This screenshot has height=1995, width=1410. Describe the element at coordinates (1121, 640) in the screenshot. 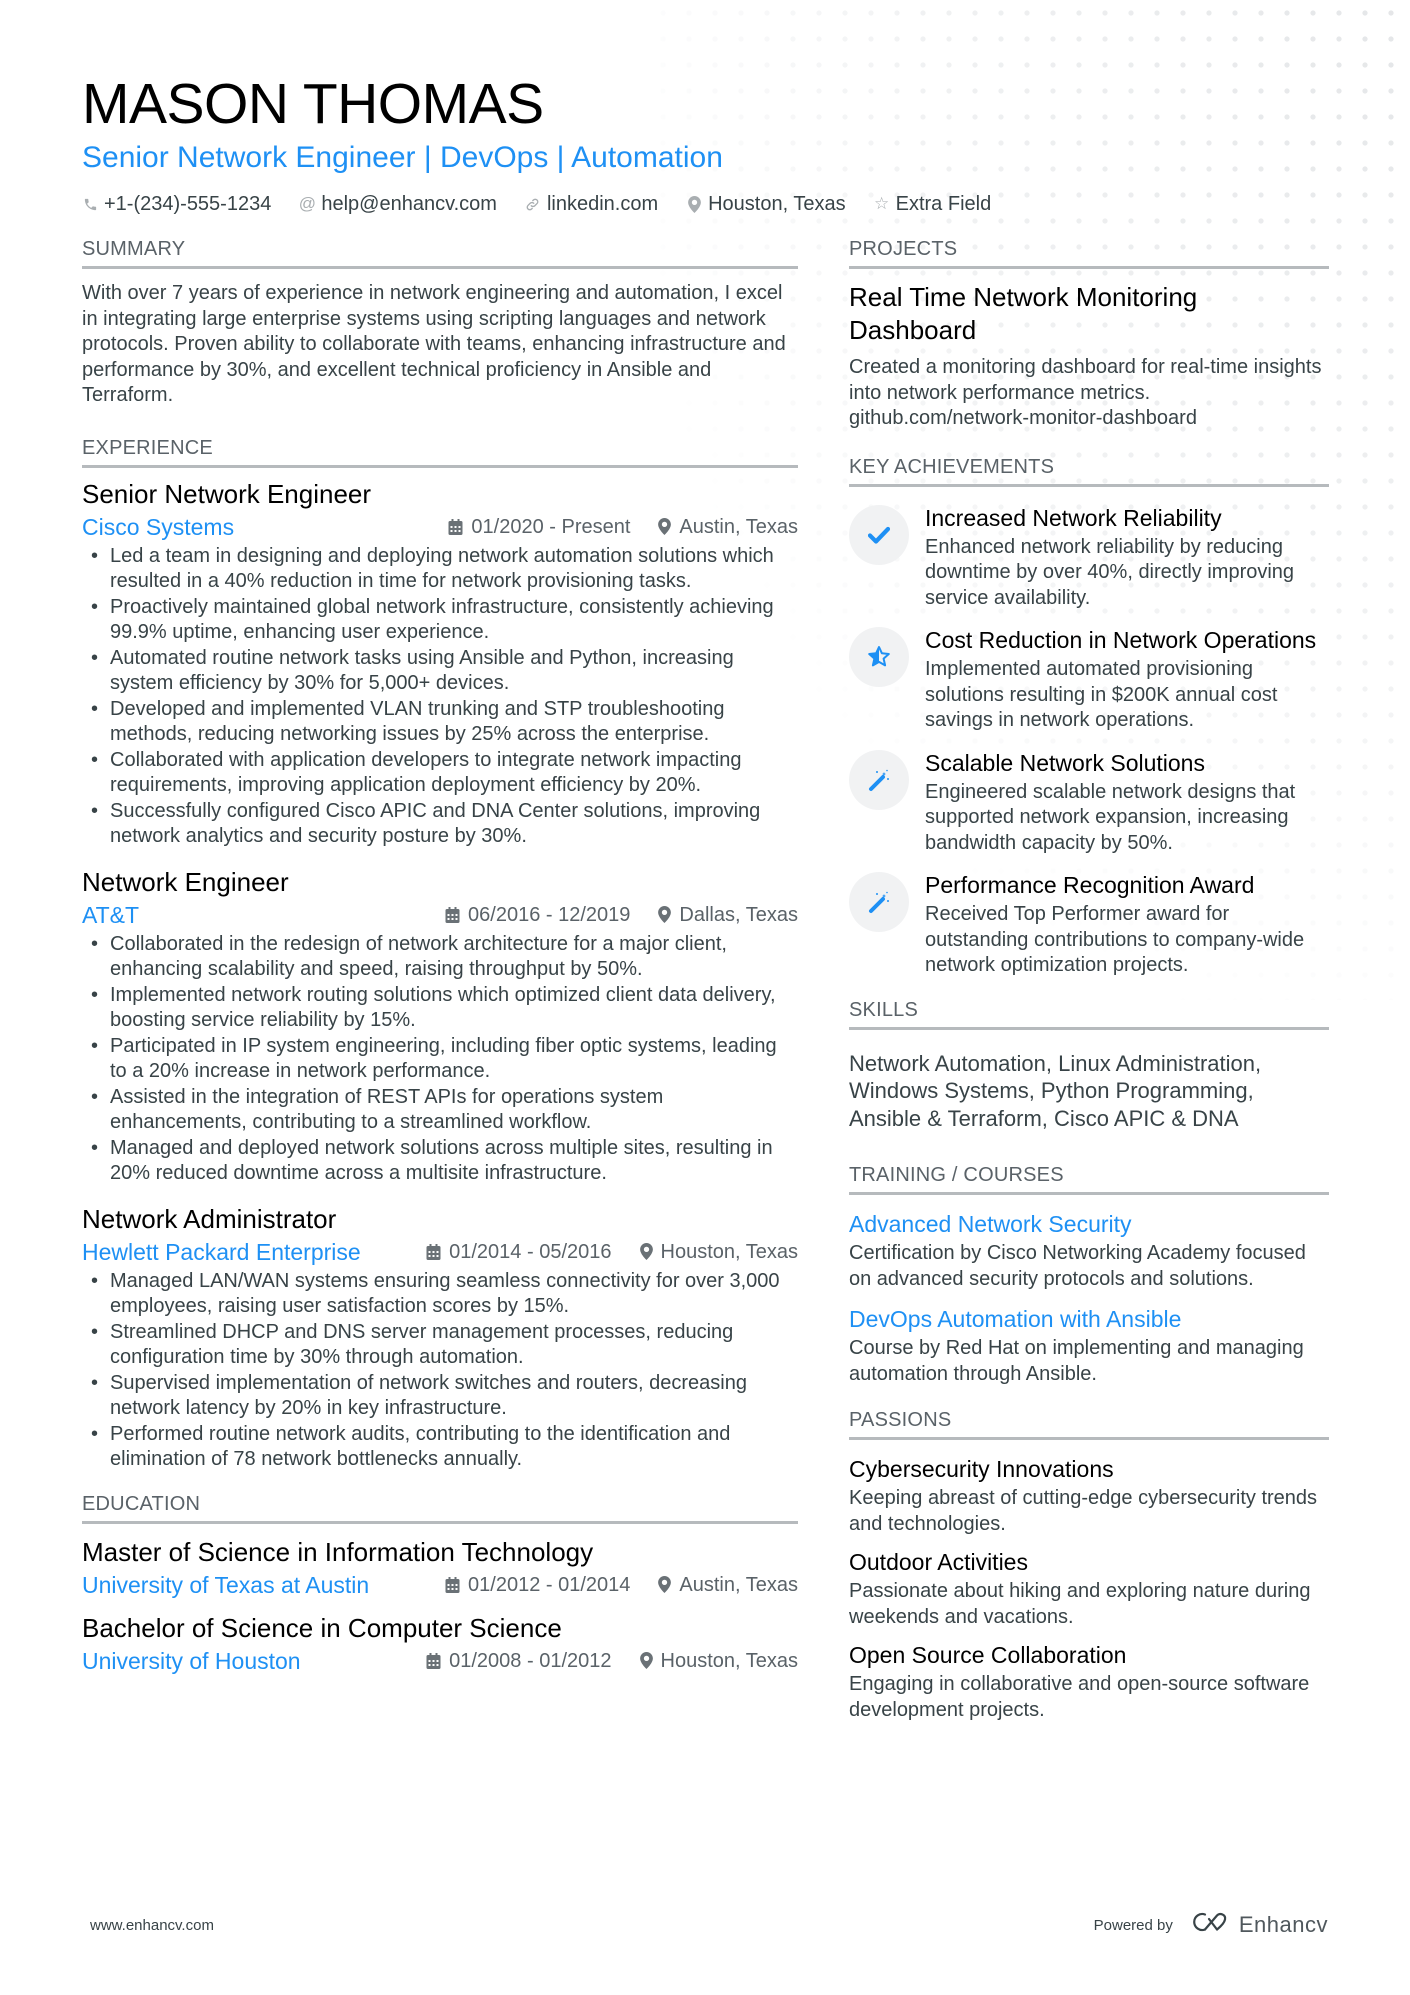

I see `achievement-title: Cost Reduction in Network Operations` at that location.